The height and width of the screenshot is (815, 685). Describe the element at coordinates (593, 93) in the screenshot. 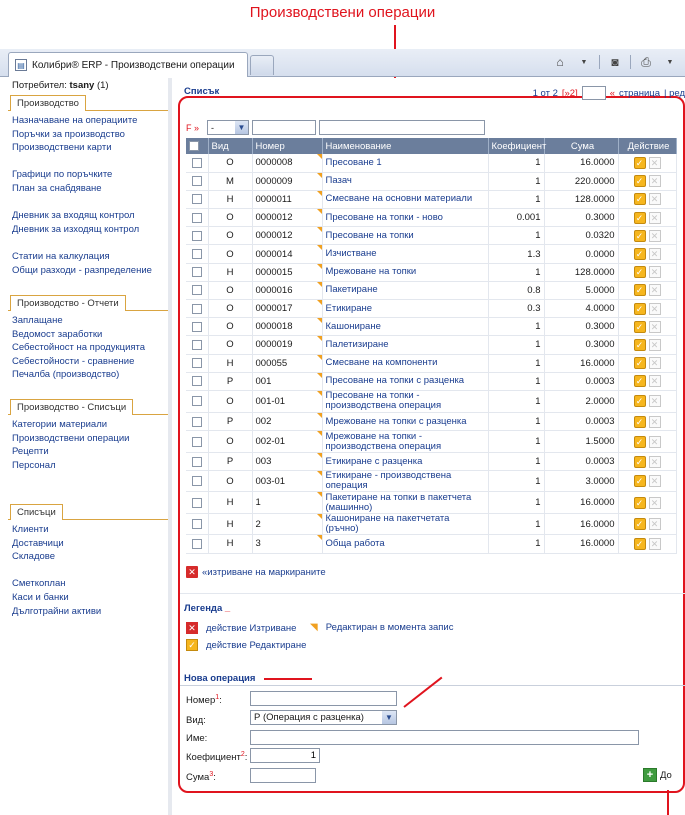

I see `page-input` at that location.